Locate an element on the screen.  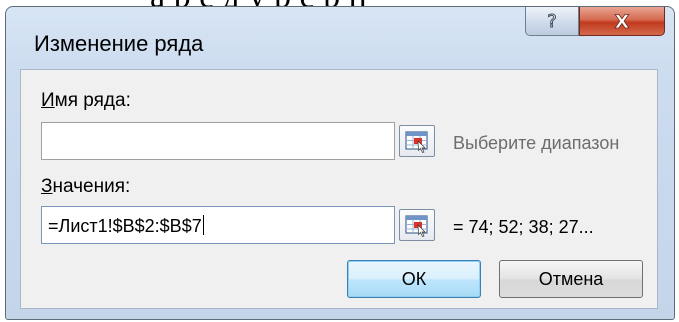
cancel-button: Отмена is located at coordinates (571, 279).